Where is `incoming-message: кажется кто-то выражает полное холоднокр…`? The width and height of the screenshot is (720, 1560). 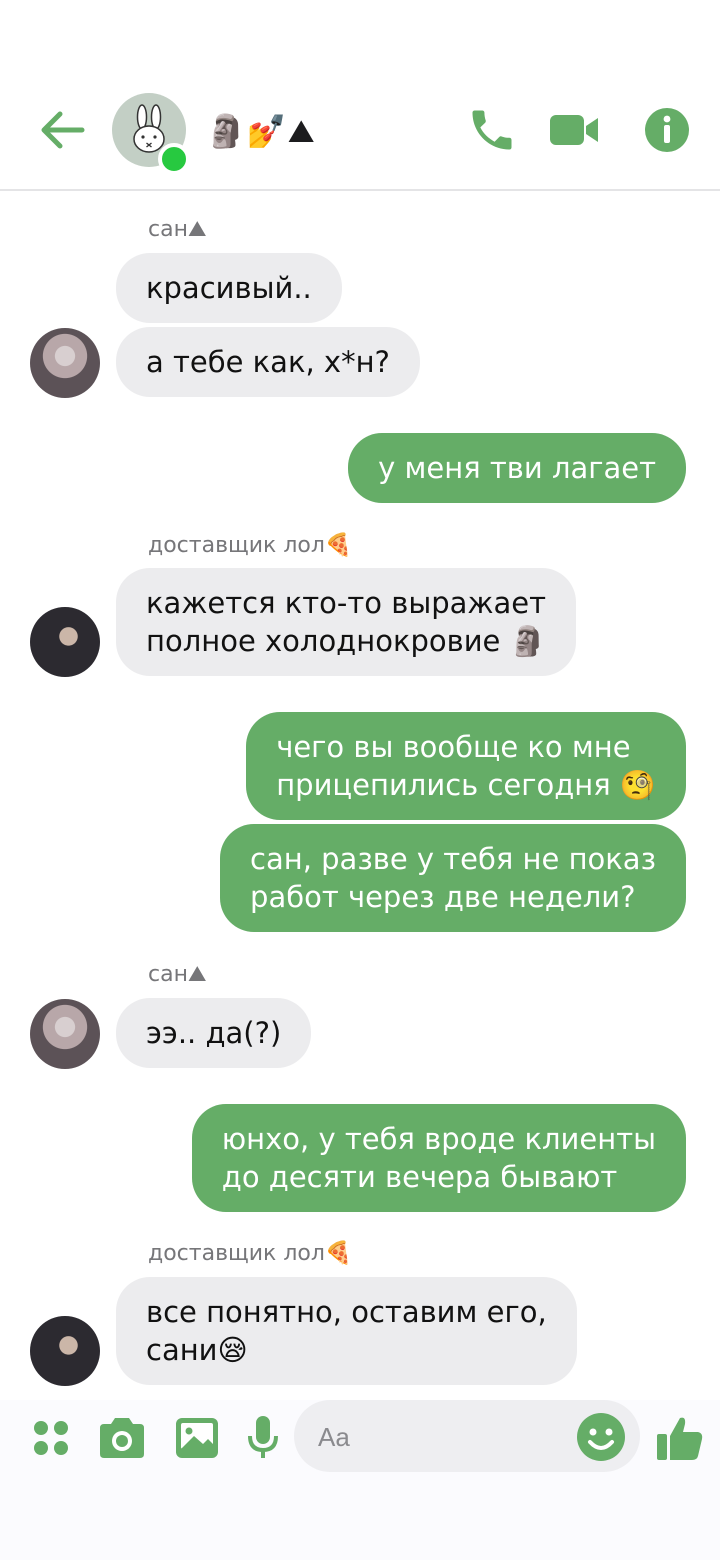
incoming-message: кажется кто-то выражает полное холоднокр… is located at coordinates (346, 622).